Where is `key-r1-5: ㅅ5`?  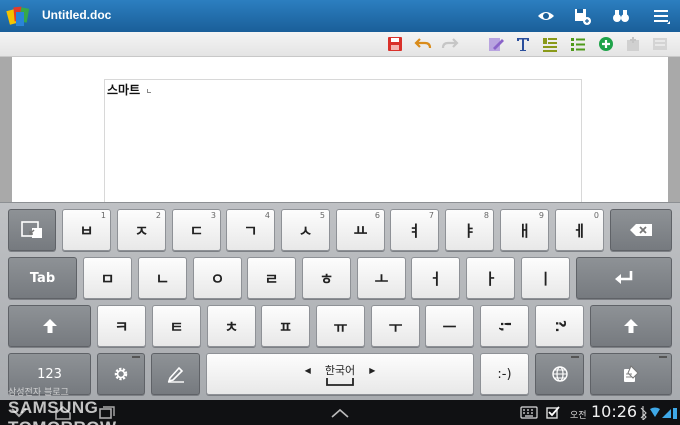 key-r1-5: ㅅ5 is located at coordinates (305, 230).